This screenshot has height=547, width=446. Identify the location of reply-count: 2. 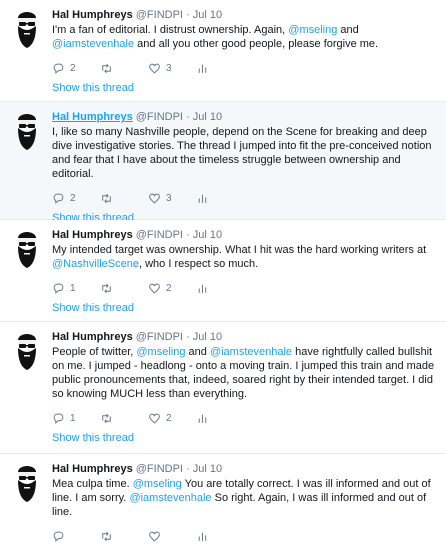
(73, 198).